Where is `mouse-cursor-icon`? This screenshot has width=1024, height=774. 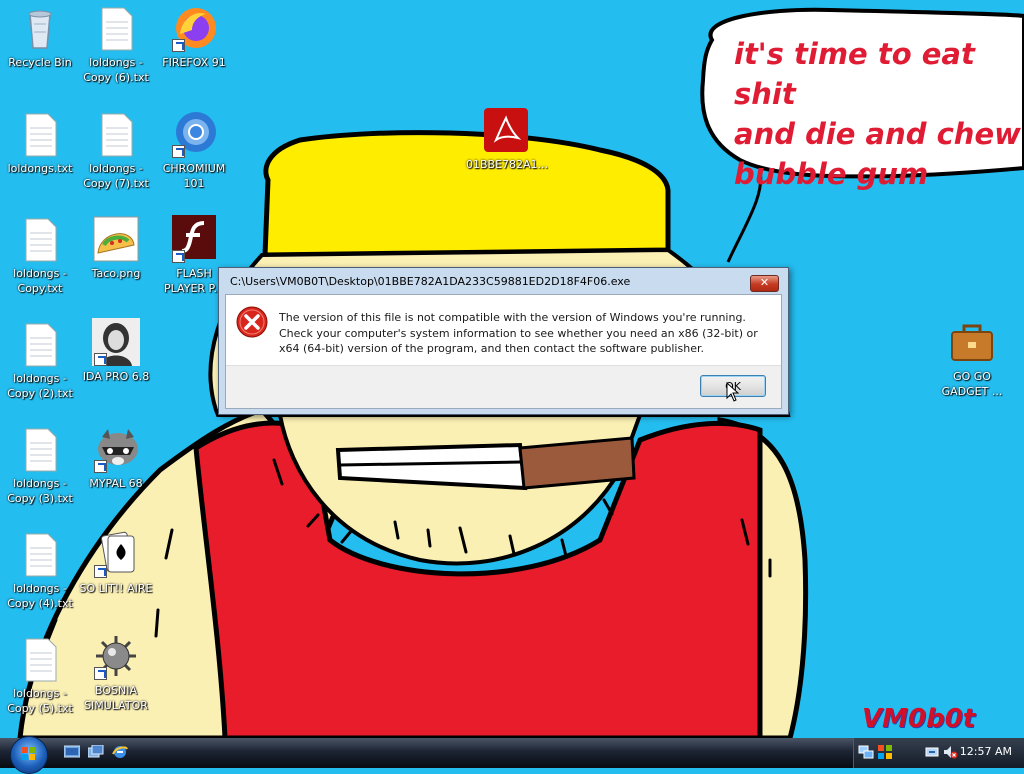 mouse-cursor-icon is located at coordinates (733, 392).